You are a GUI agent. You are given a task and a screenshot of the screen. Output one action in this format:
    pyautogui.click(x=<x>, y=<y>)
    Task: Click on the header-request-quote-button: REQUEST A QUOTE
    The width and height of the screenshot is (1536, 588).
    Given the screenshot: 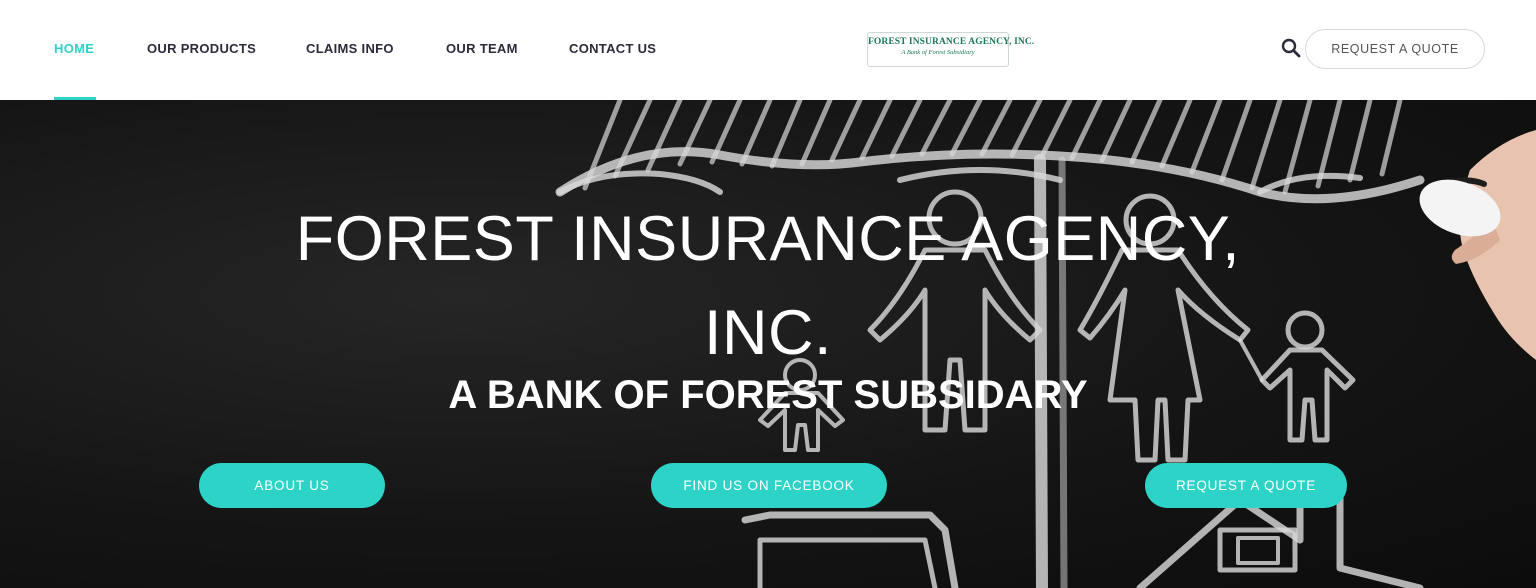 What is the action you would take?
    pyautogui.click(x=1395, y=49)
    